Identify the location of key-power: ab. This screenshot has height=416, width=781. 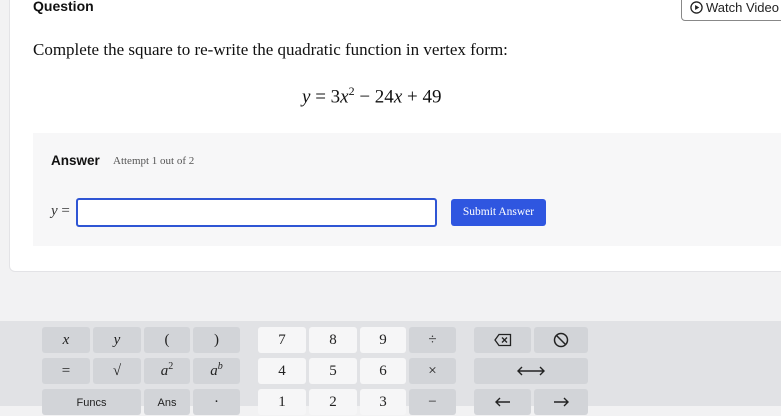
(216, 371).